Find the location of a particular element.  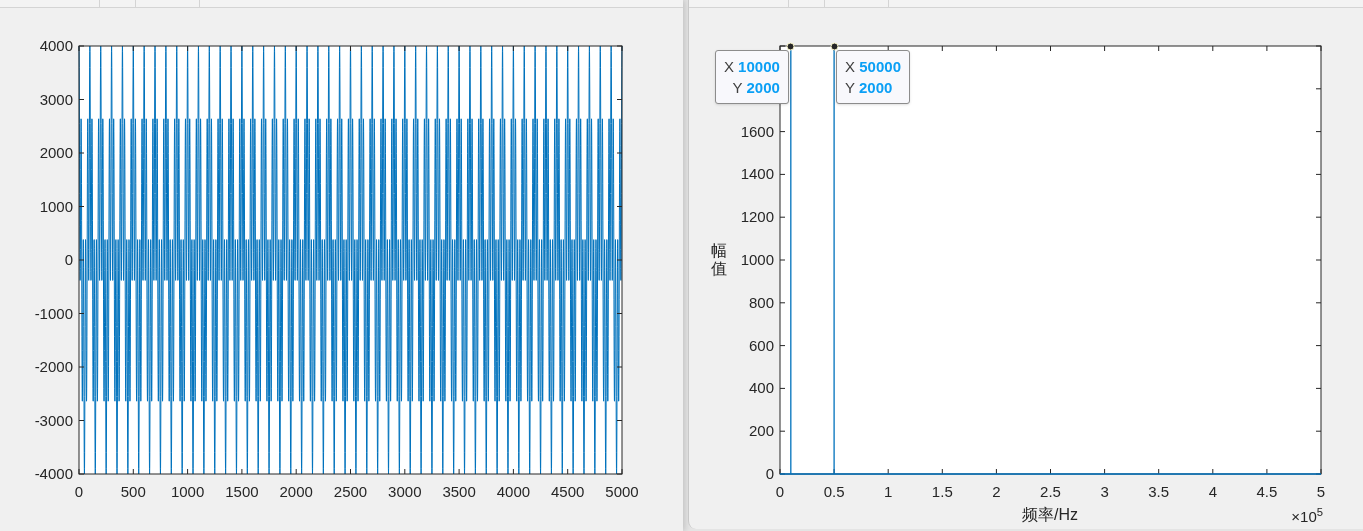

x-tick-label: 5000 is located at coordinates (622, 492).